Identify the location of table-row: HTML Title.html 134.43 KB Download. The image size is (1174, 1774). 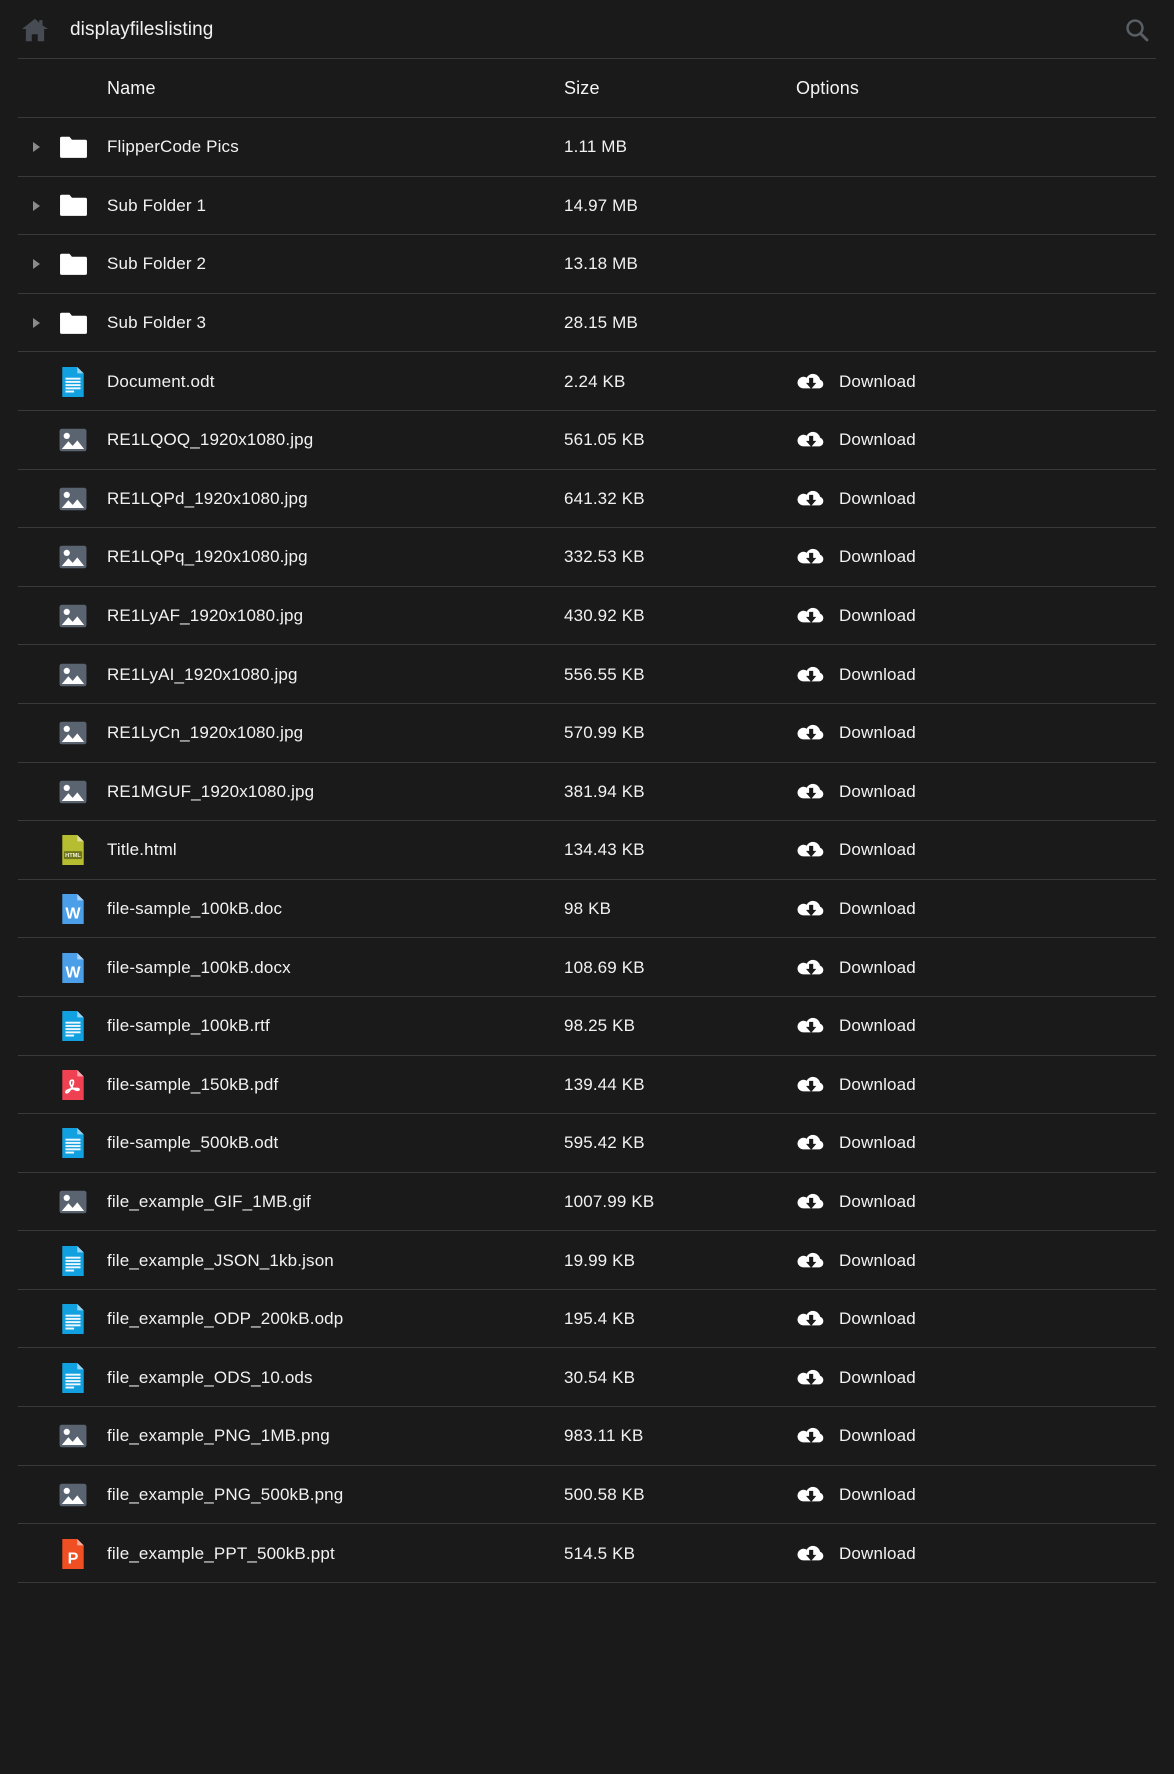
(587, 850).